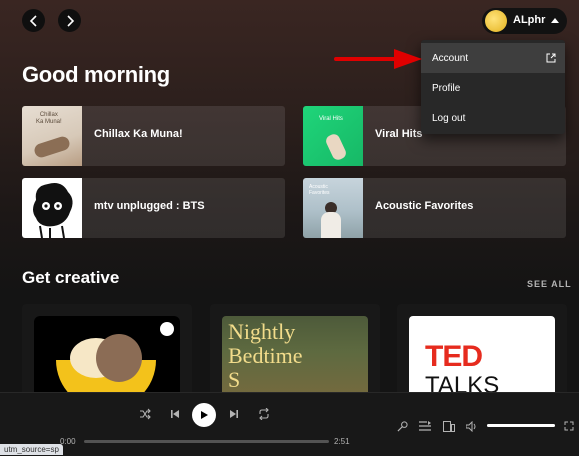 The image size is (579, 456). I want to click on play-icon, so click(204, 415).